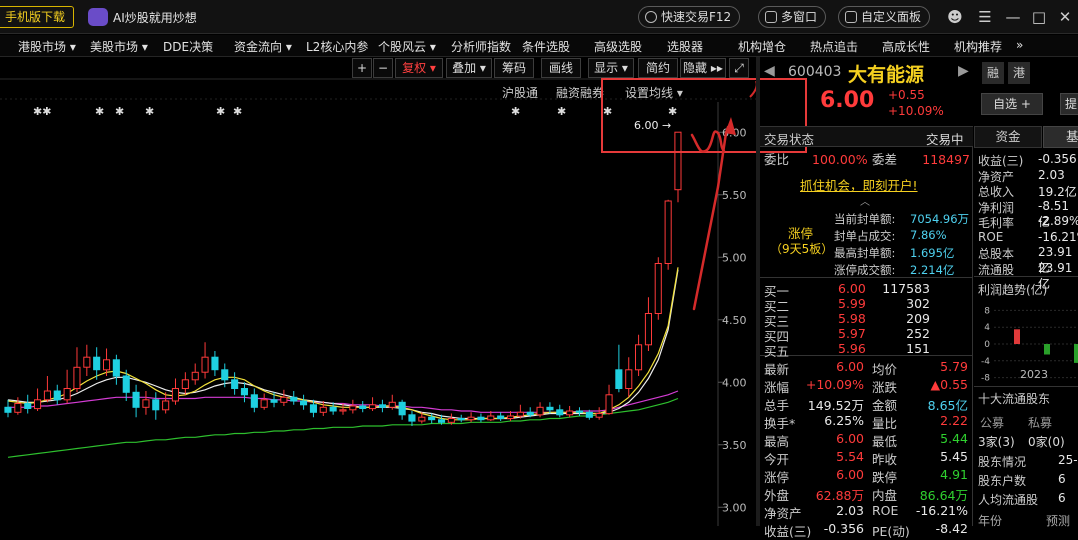  Describe the element at coordinates (906, 46) in the screenshot. I see `menu-item-growth: 高成长性` at that location.